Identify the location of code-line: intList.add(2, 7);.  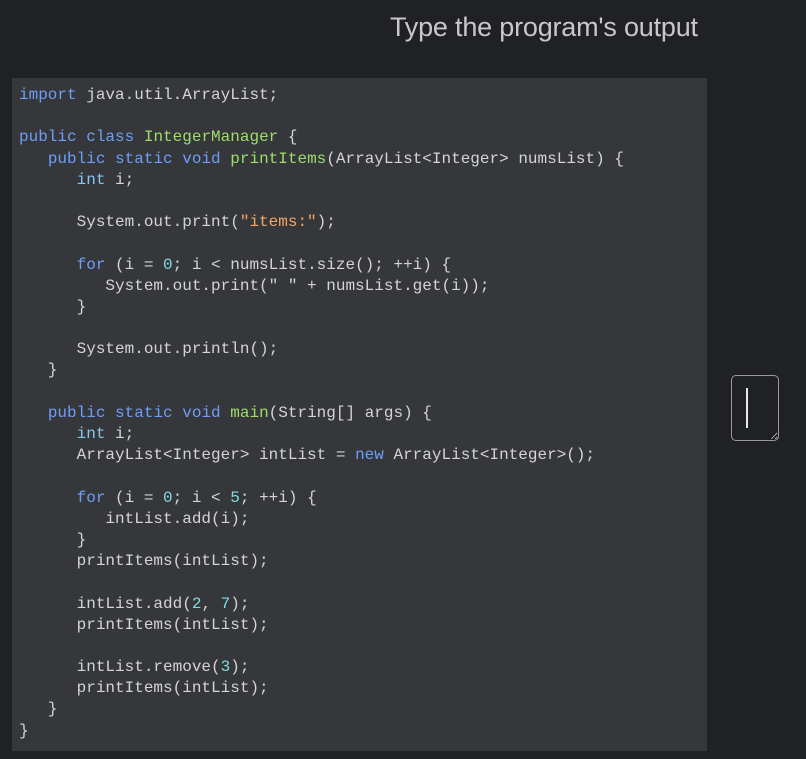
(363, 604).